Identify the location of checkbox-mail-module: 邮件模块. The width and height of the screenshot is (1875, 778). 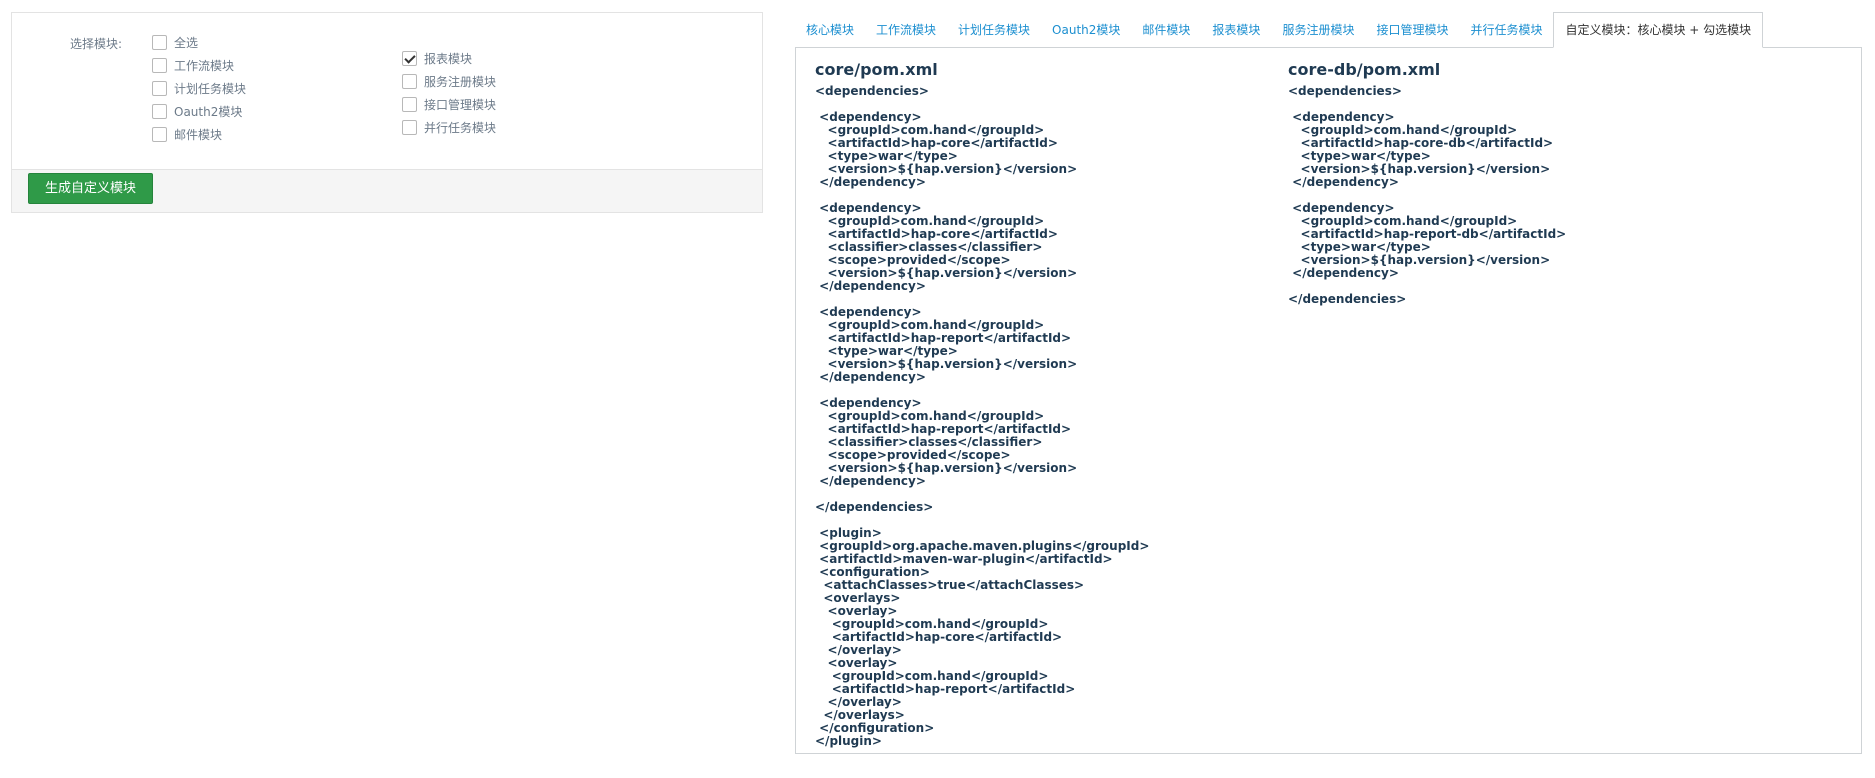
(187, 134).